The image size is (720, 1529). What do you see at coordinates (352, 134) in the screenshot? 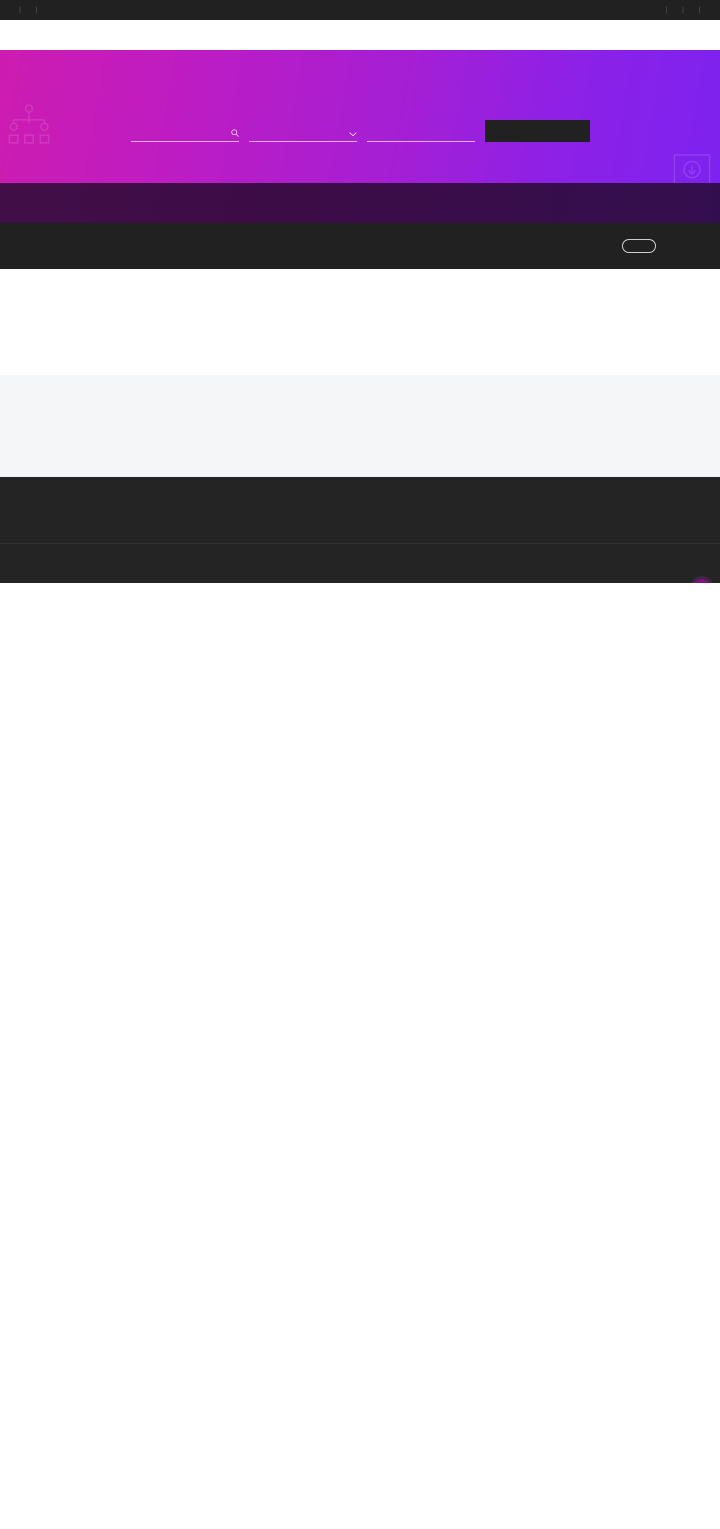
I see `chevron-down-icon` at bounding box center [352, 134].